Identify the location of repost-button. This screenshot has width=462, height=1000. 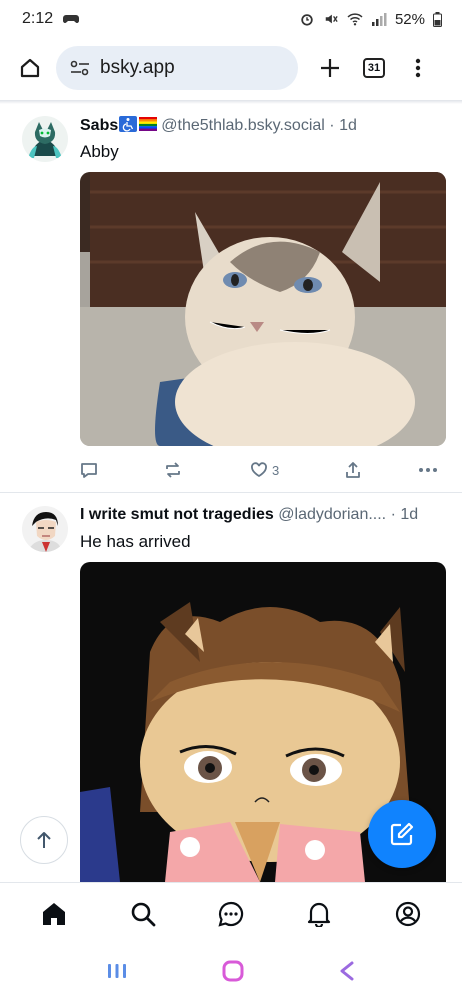
(173, 470).